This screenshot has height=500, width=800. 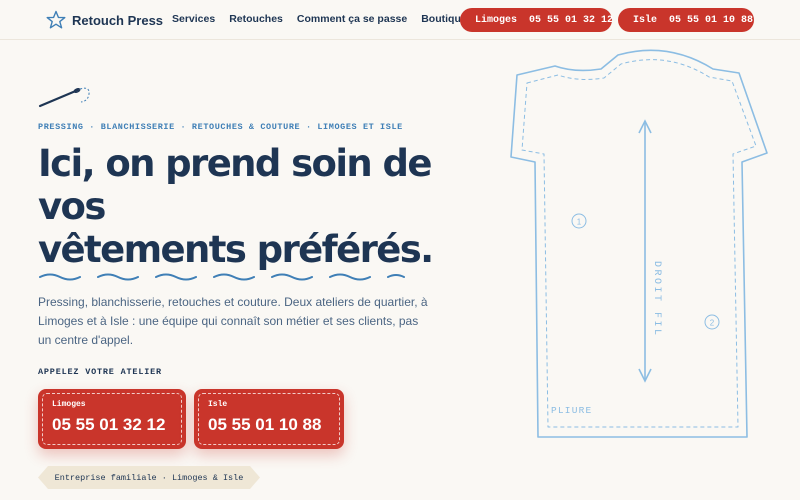 I want to click on header-phone-isle: Isle 05 55 01 10 88, so click(x=686, y=20).